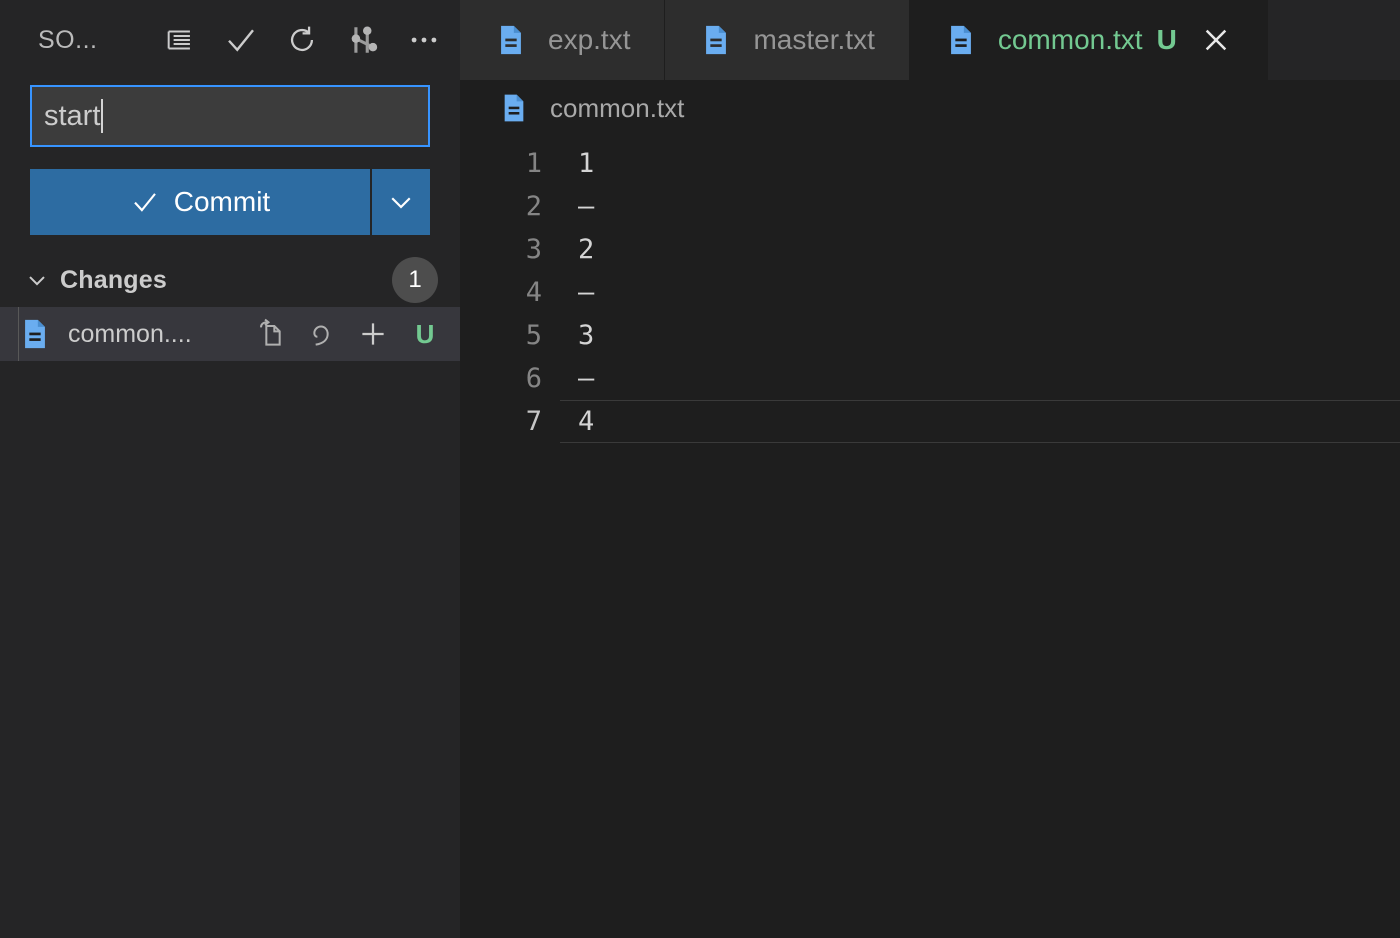 This screenshot has width=1400, height=938. I want to click on discard-changes-icon, so click(321, 334).